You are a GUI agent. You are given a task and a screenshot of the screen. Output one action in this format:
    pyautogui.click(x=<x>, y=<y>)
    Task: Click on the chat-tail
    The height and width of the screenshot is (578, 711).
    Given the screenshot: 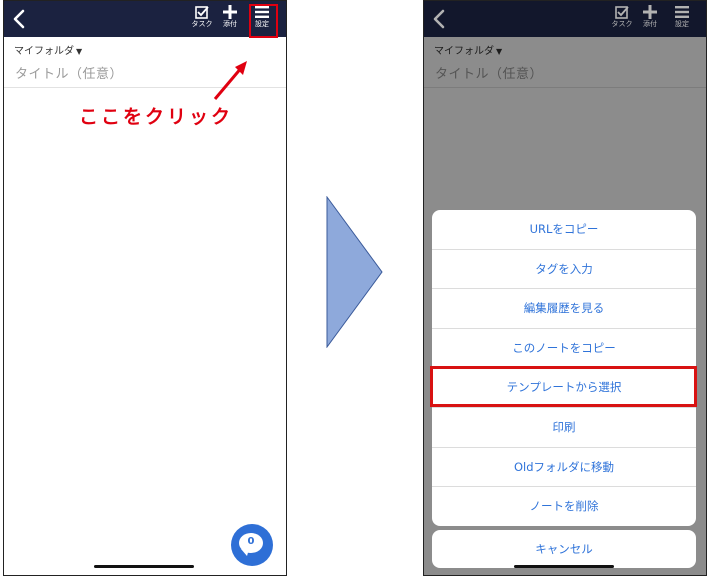 What is the action you would take?
    pyautogui.click(x=245, y=552)
    